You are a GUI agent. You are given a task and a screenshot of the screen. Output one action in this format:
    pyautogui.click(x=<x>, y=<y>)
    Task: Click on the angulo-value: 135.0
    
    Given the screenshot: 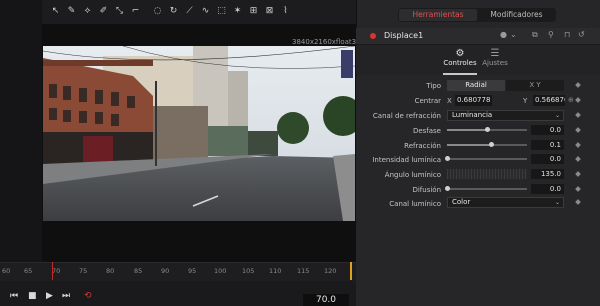 What is the action you would take?
    pyautogui.click(x=547, y=174)
    